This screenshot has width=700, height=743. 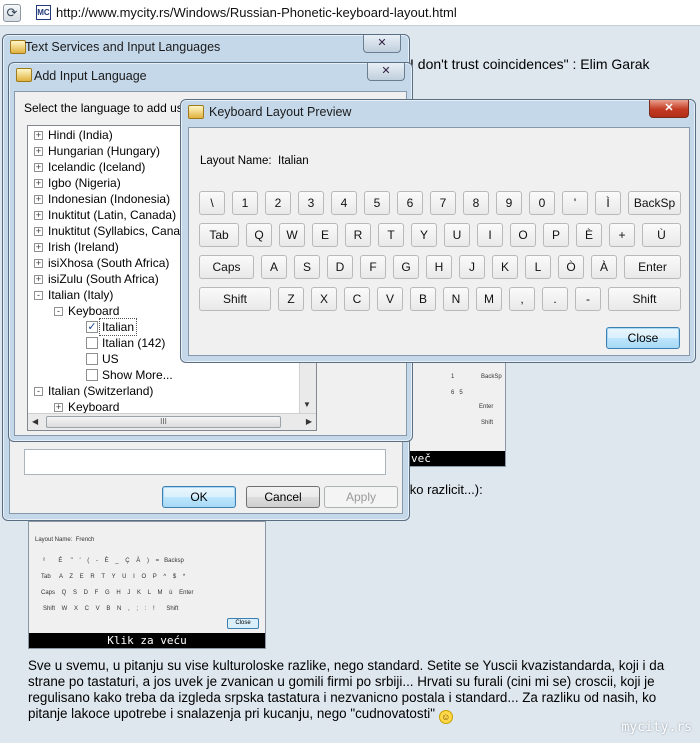 What do you see at coordinates (205, 462) in the screenshot?
I see `language-list-area` at bounding box center [205, 462].